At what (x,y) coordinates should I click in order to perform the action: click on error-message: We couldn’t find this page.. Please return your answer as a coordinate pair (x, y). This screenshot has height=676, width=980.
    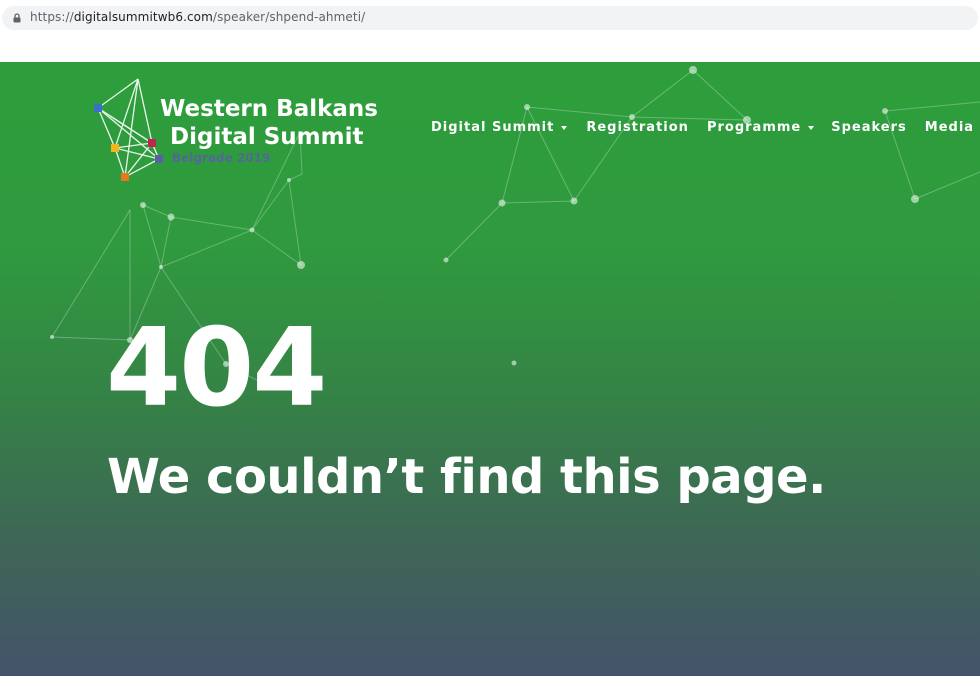
    Looking at the image, I should click on (466, 477).